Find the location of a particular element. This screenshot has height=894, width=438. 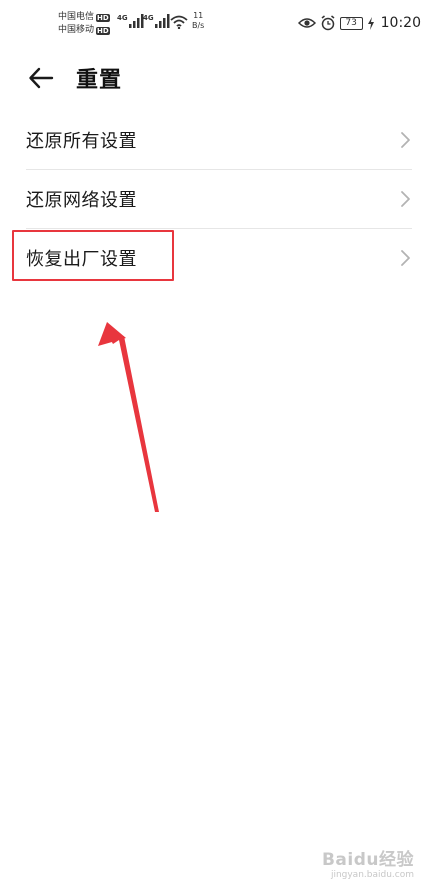

eye-comfort-icon is located at coordinates (306, 23).